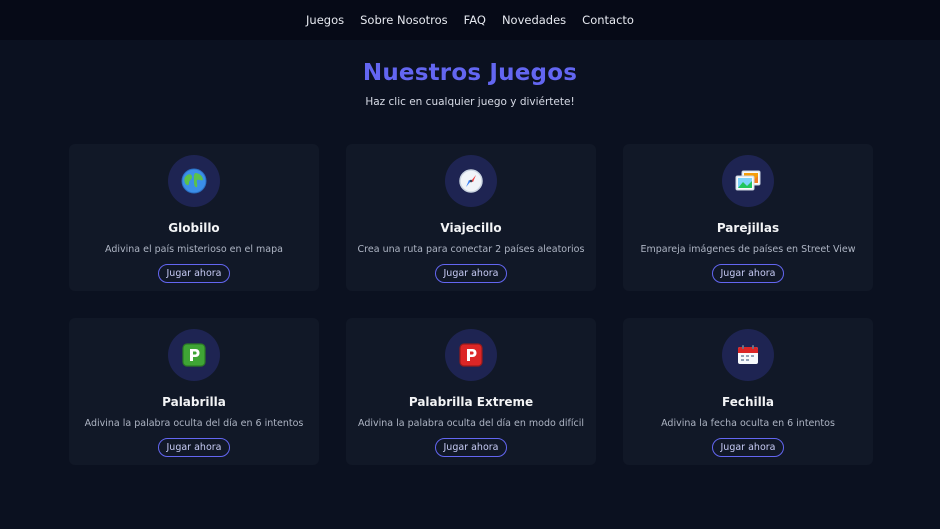 This screenshot has height=529, width=940. What do you see at coordinates (748, 273) in the screenshot?
I see `play-button-parejillas: Jugar ahora` at bounding box center [748, 273].